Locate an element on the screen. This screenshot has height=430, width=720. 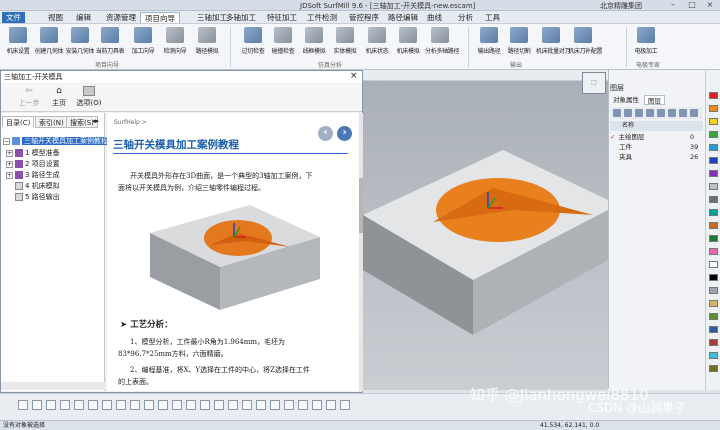
ribbon-button-12: 机床模拟 is located at coordinates (408, 43).